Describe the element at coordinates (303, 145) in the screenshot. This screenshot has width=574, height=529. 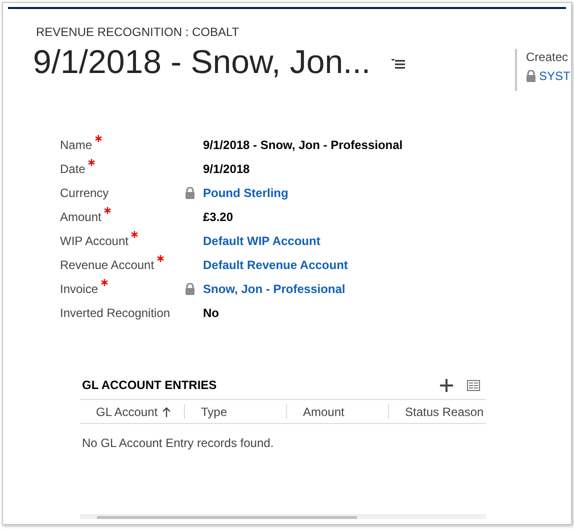
I see `field-value: 9/1/2018 - Snow, Jon - Professional` at that location.